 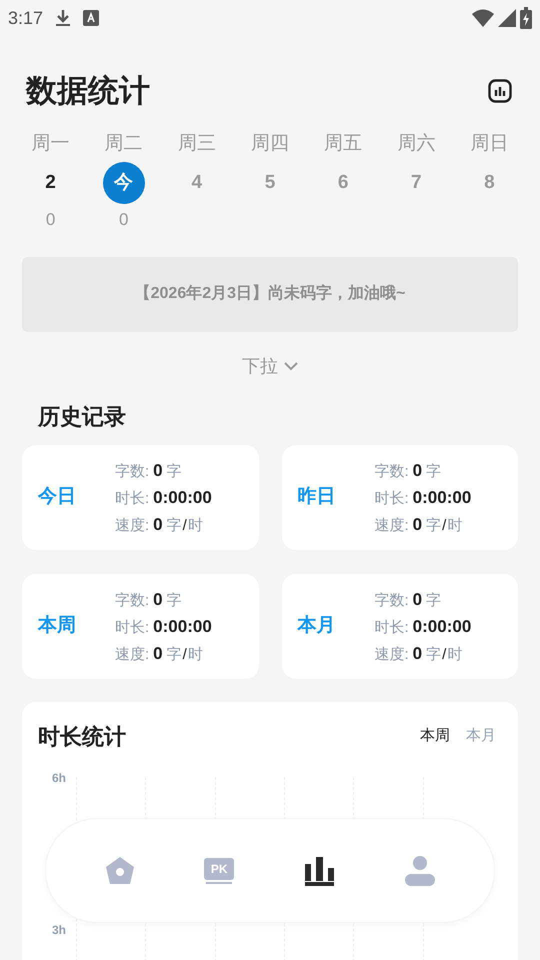 I want to click on axis-label: 3h, so click(x=60, y=930).